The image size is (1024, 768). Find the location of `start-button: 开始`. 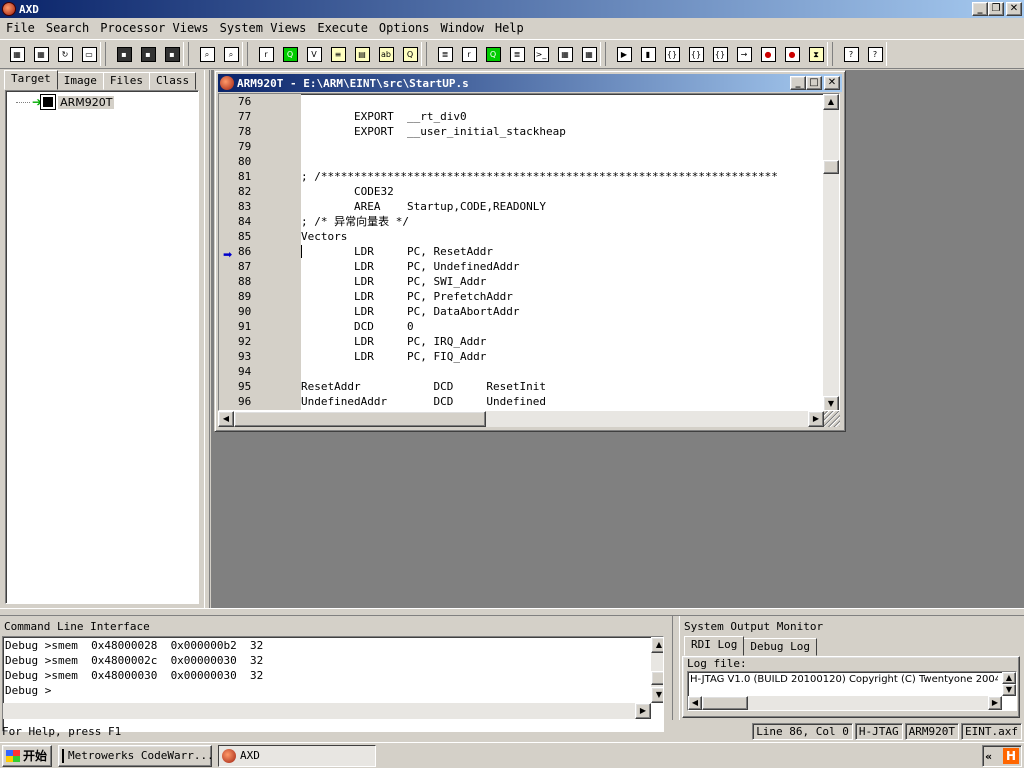

start-button: 开始 is located at coordinates (27, 755).